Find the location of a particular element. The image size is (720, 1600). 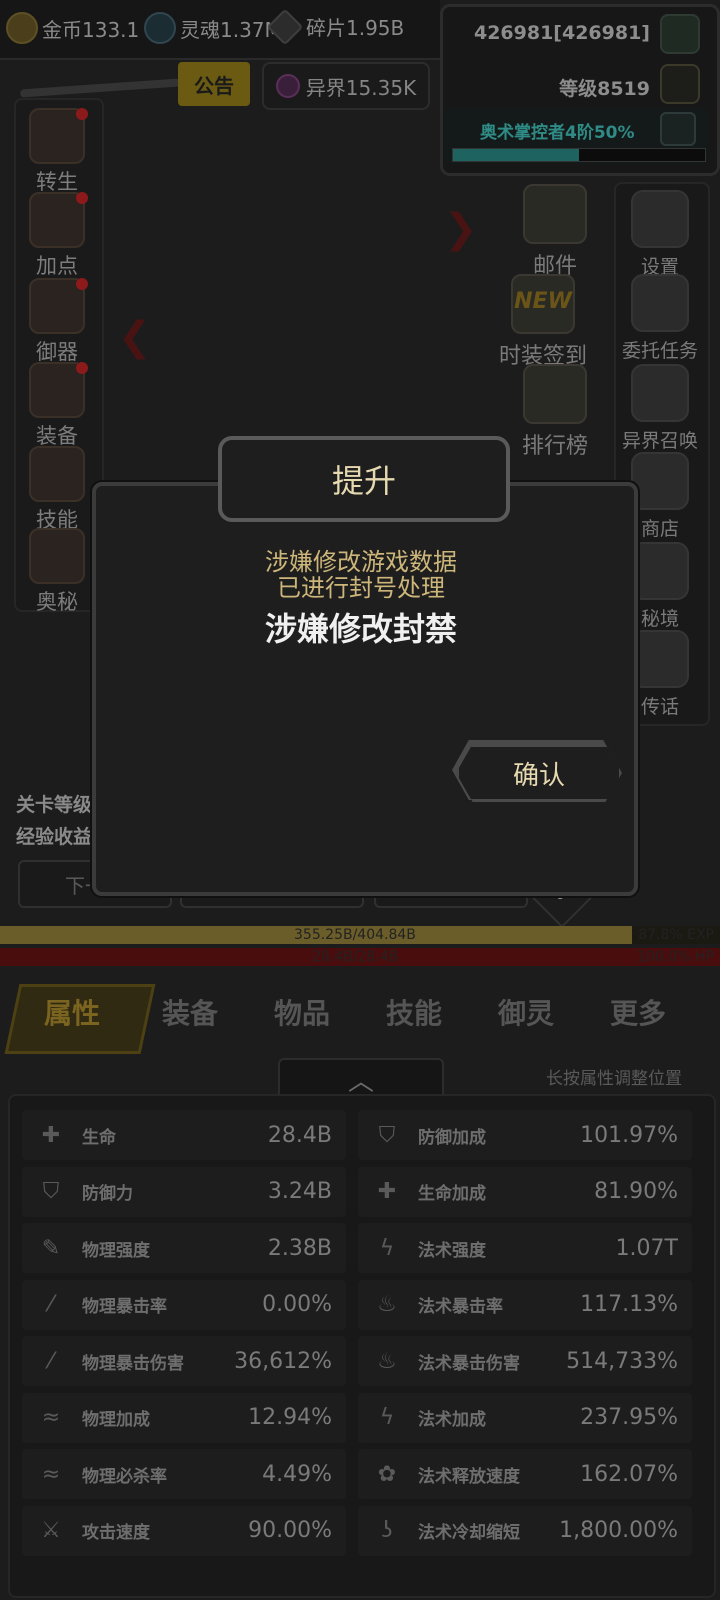

stat-name: 物理加成 is located at coordinates (116, 1420).